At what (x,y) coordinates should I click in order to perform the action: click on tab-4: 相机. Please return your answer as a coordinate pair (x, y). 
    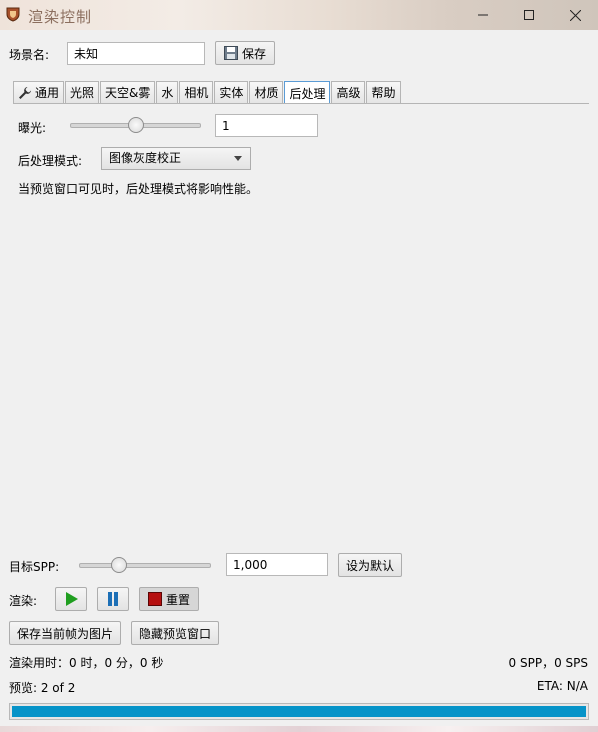
    Looking at the image, I should click on (196, 92).